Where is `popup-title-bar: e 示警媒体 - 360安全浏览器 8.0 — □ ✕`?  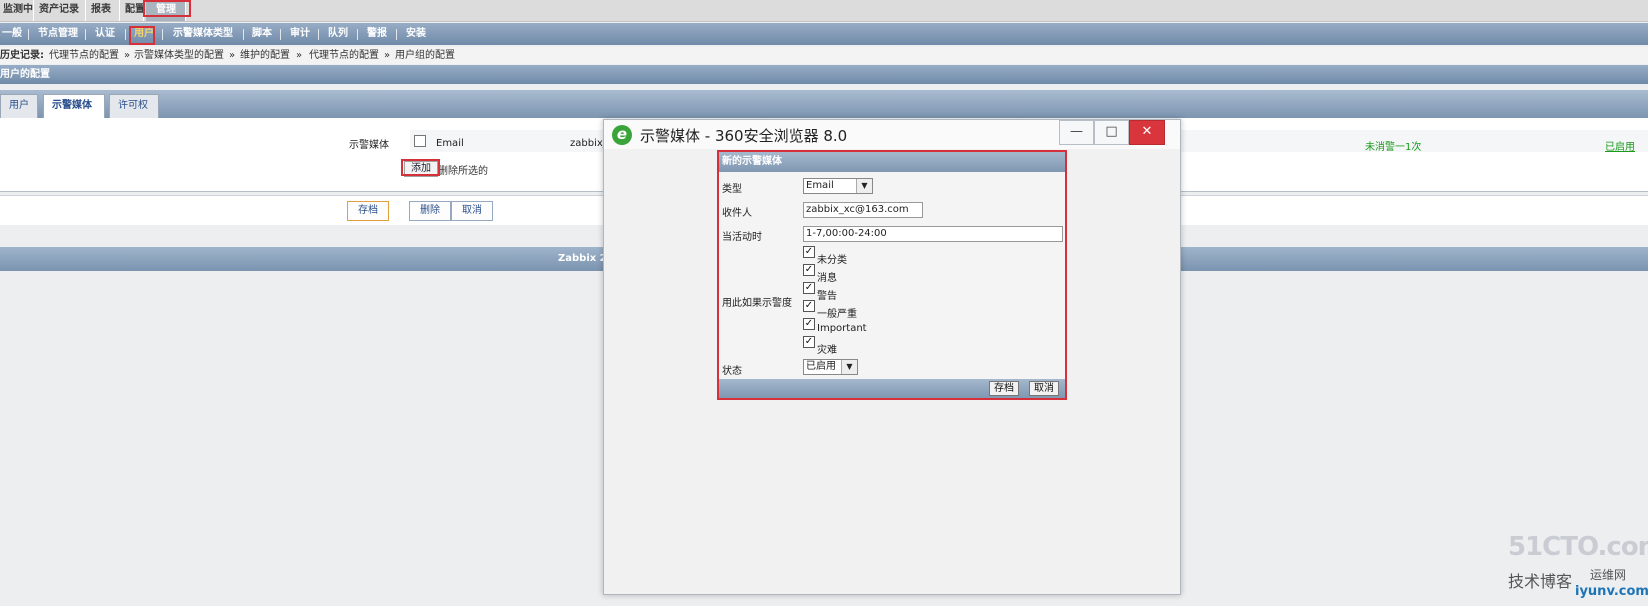
popup-title-bar: e 示警媒体 - 360安全浏览器 8.0 — □ ✕ is located at coordinates (892, 134).